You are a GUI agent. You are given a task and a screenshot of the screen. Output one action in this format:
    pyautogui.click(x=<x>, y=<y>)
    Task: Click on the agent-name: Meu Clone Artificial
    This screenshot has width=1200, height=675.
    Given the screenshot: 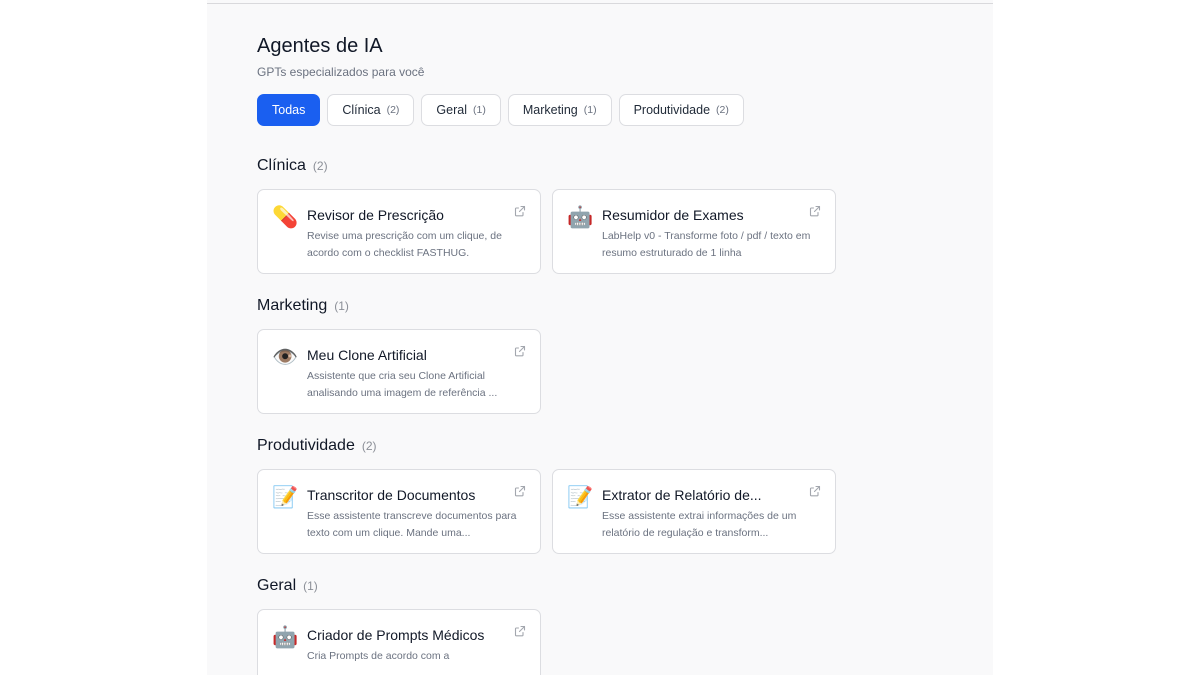 What is the action you would take?
    pyautogui.click(x=367, y=355)
    